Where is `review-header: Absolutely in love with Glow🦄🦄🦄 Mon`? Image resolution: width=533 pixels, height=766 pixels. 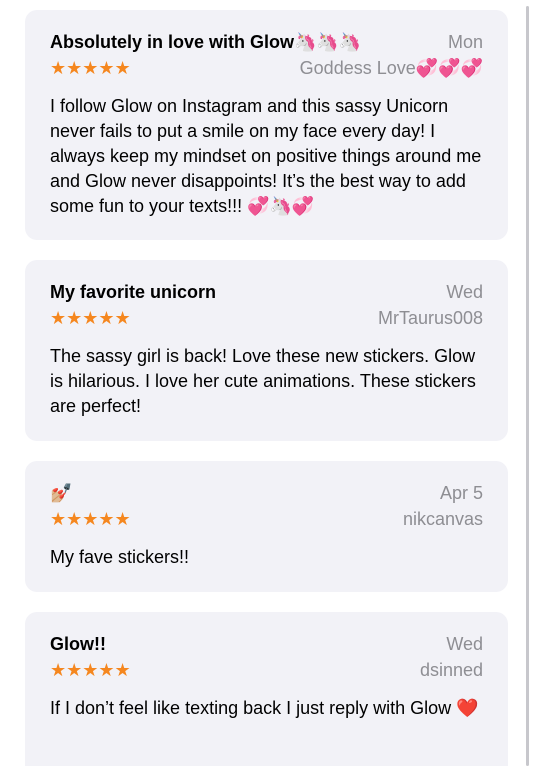 review-header: Absolutely in love with Glow🦄🦄🦄 Mon is located at coordinates (266, 42).